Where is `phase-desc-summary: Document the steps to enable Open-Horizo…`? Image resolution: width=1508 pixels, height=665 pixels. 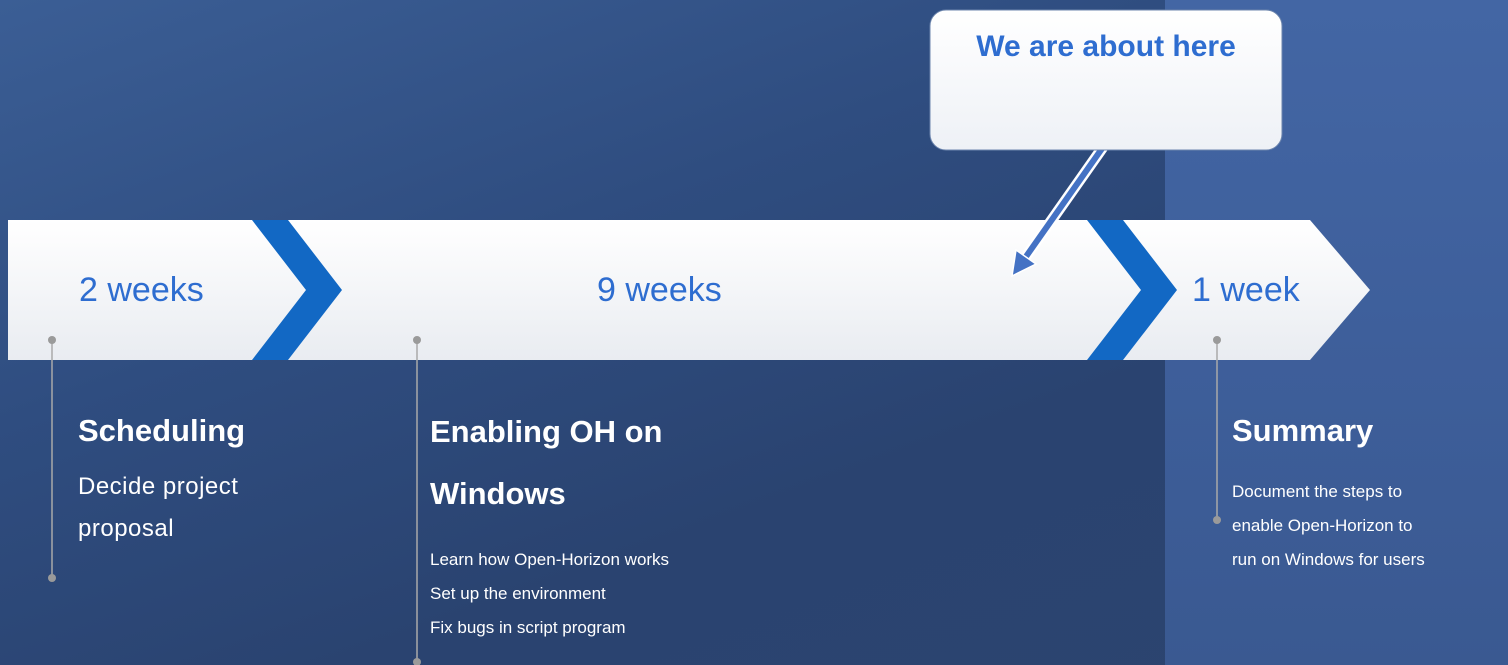
phase-desc-summary: Document the steps to enable Open-Horizo… is located at coordinates (1328, 526).